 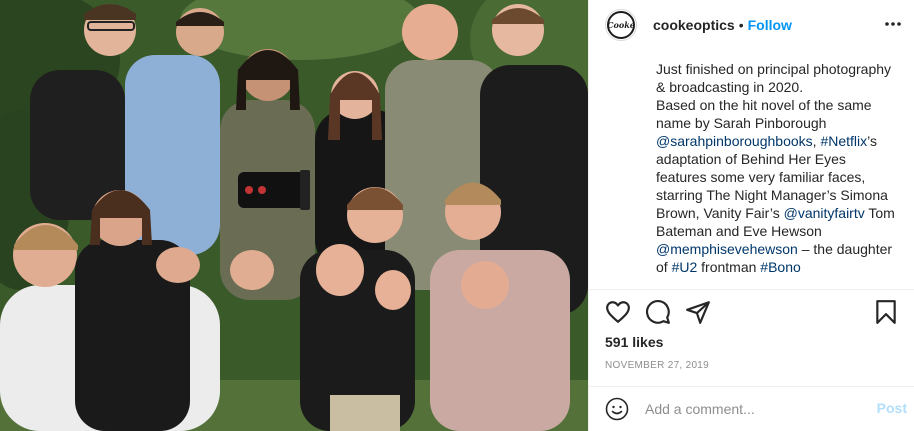 I want to click on bookmark-icon, so click(x=886, y=312).